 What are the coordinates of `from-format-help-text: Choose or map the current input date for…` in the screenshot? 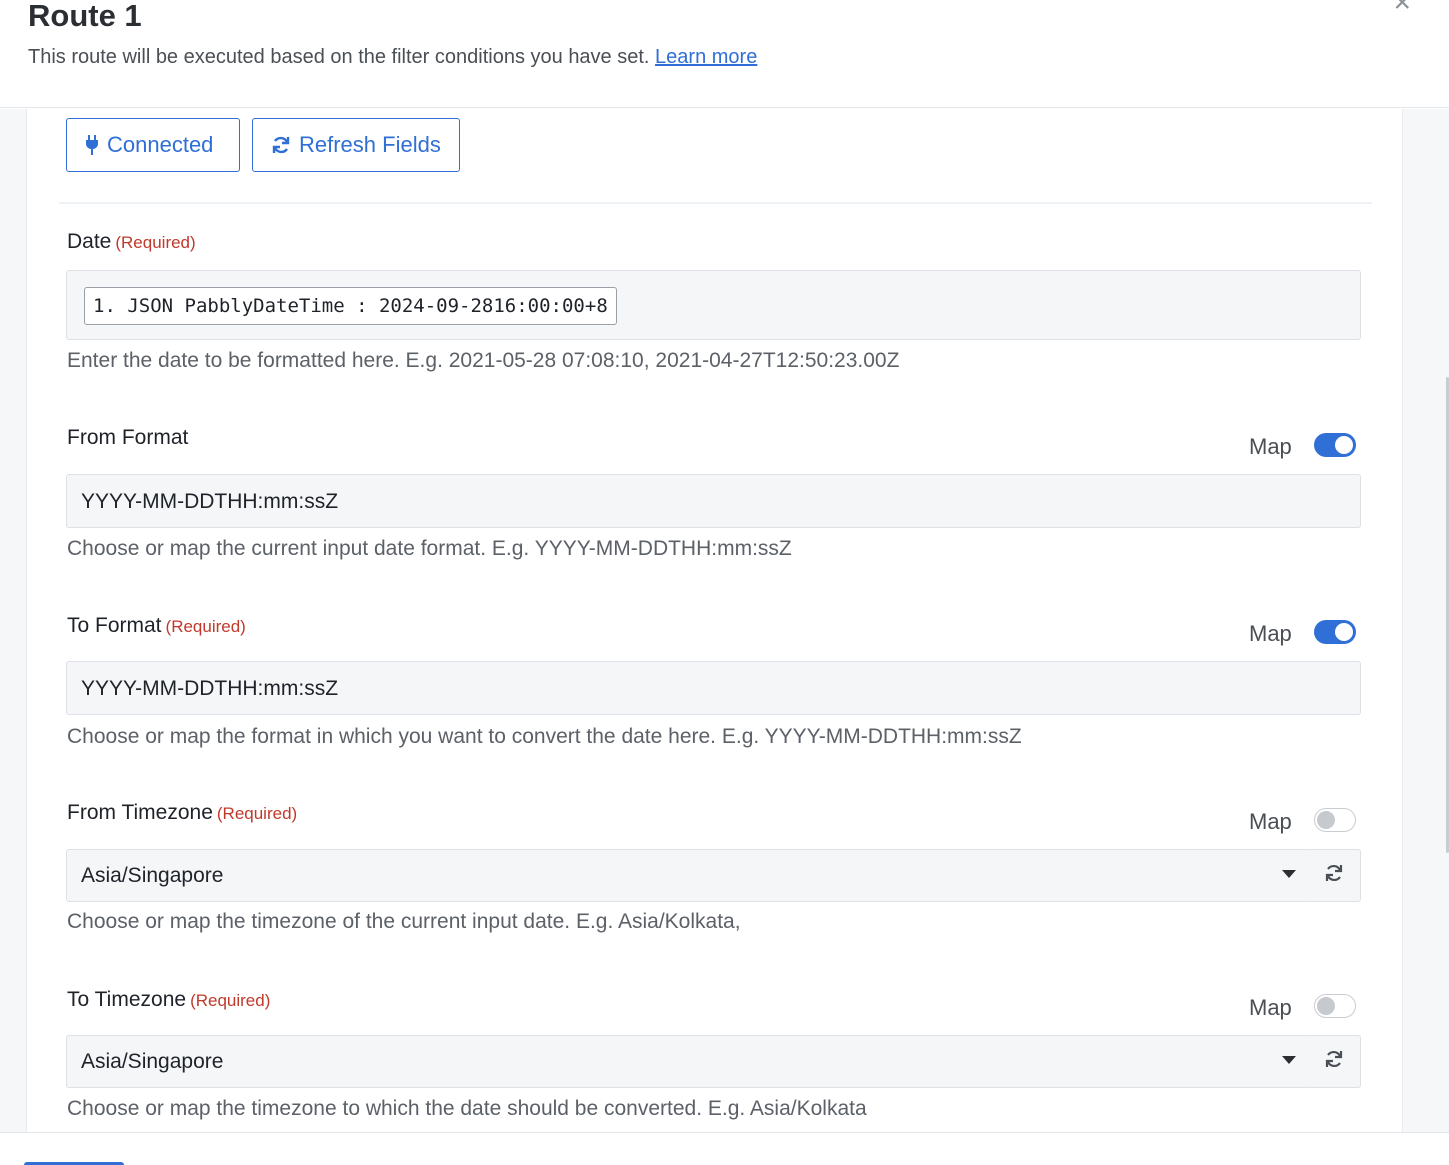 It's located at (429, 548).